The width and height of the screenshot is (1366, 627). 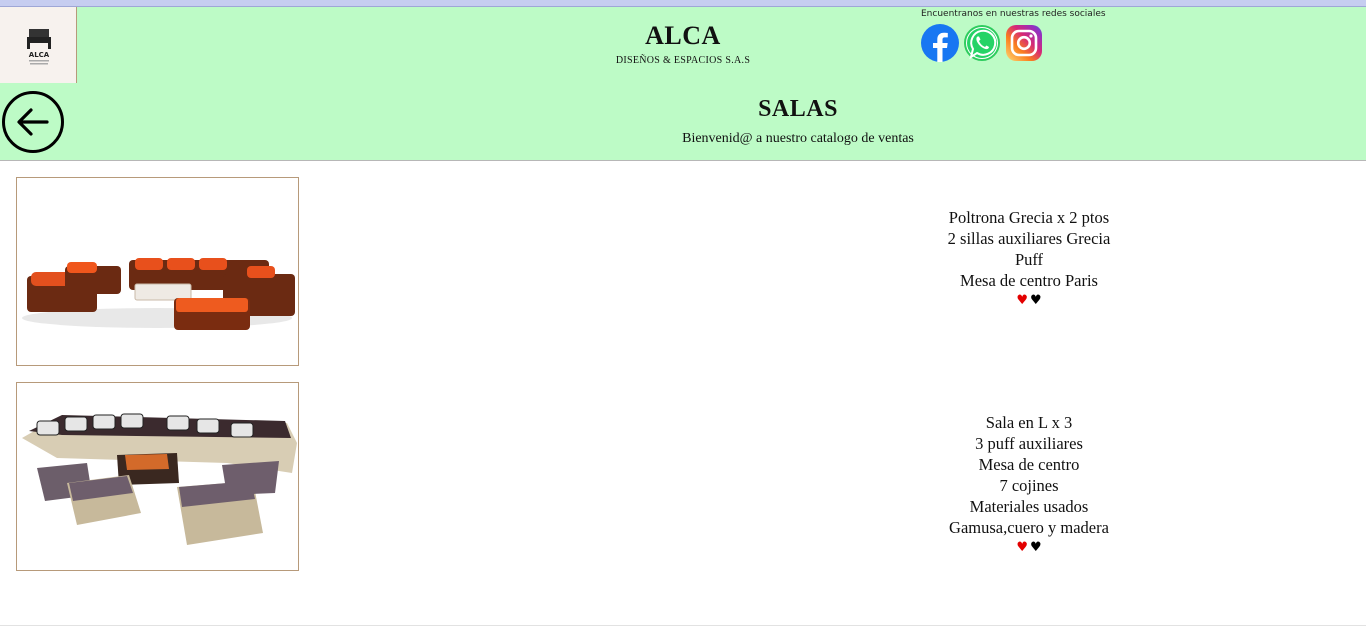 I want to click on product-line: 3 puff auxiliares, so click(x=1029, y=443).